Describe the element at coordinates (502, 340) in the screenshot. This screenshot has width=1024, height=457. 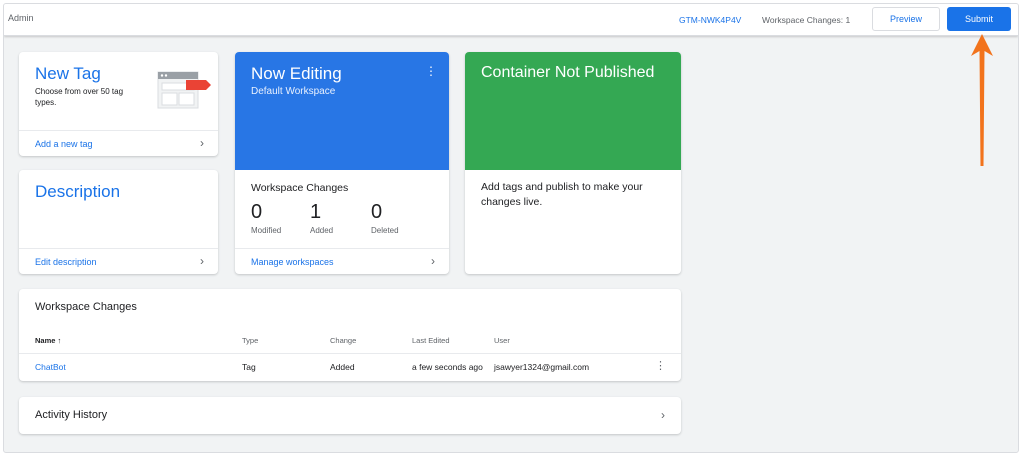
I see `column-header-user: User` at that location.